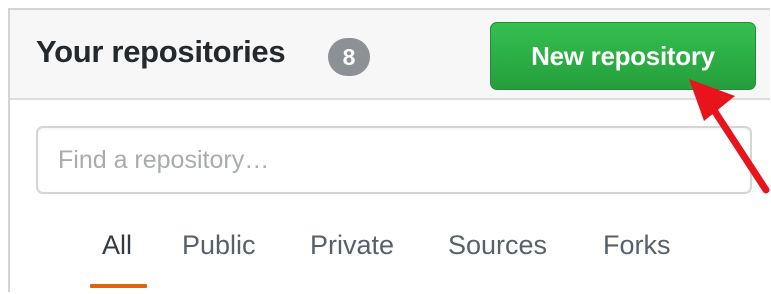 The image size is (771, 294). I want to click on tab-private: Private, so click(352, 245).